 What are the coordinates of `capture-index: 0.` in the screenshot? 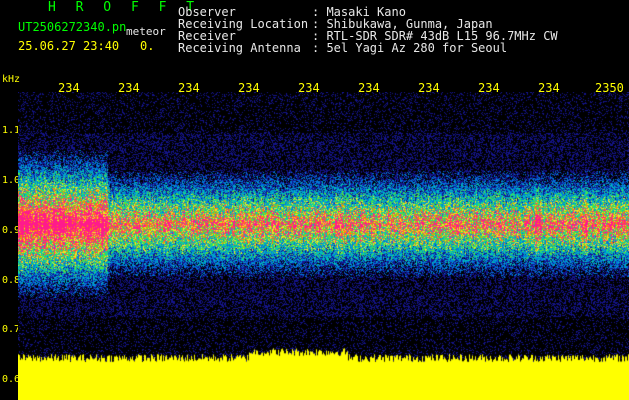 It's located at (147, 46).